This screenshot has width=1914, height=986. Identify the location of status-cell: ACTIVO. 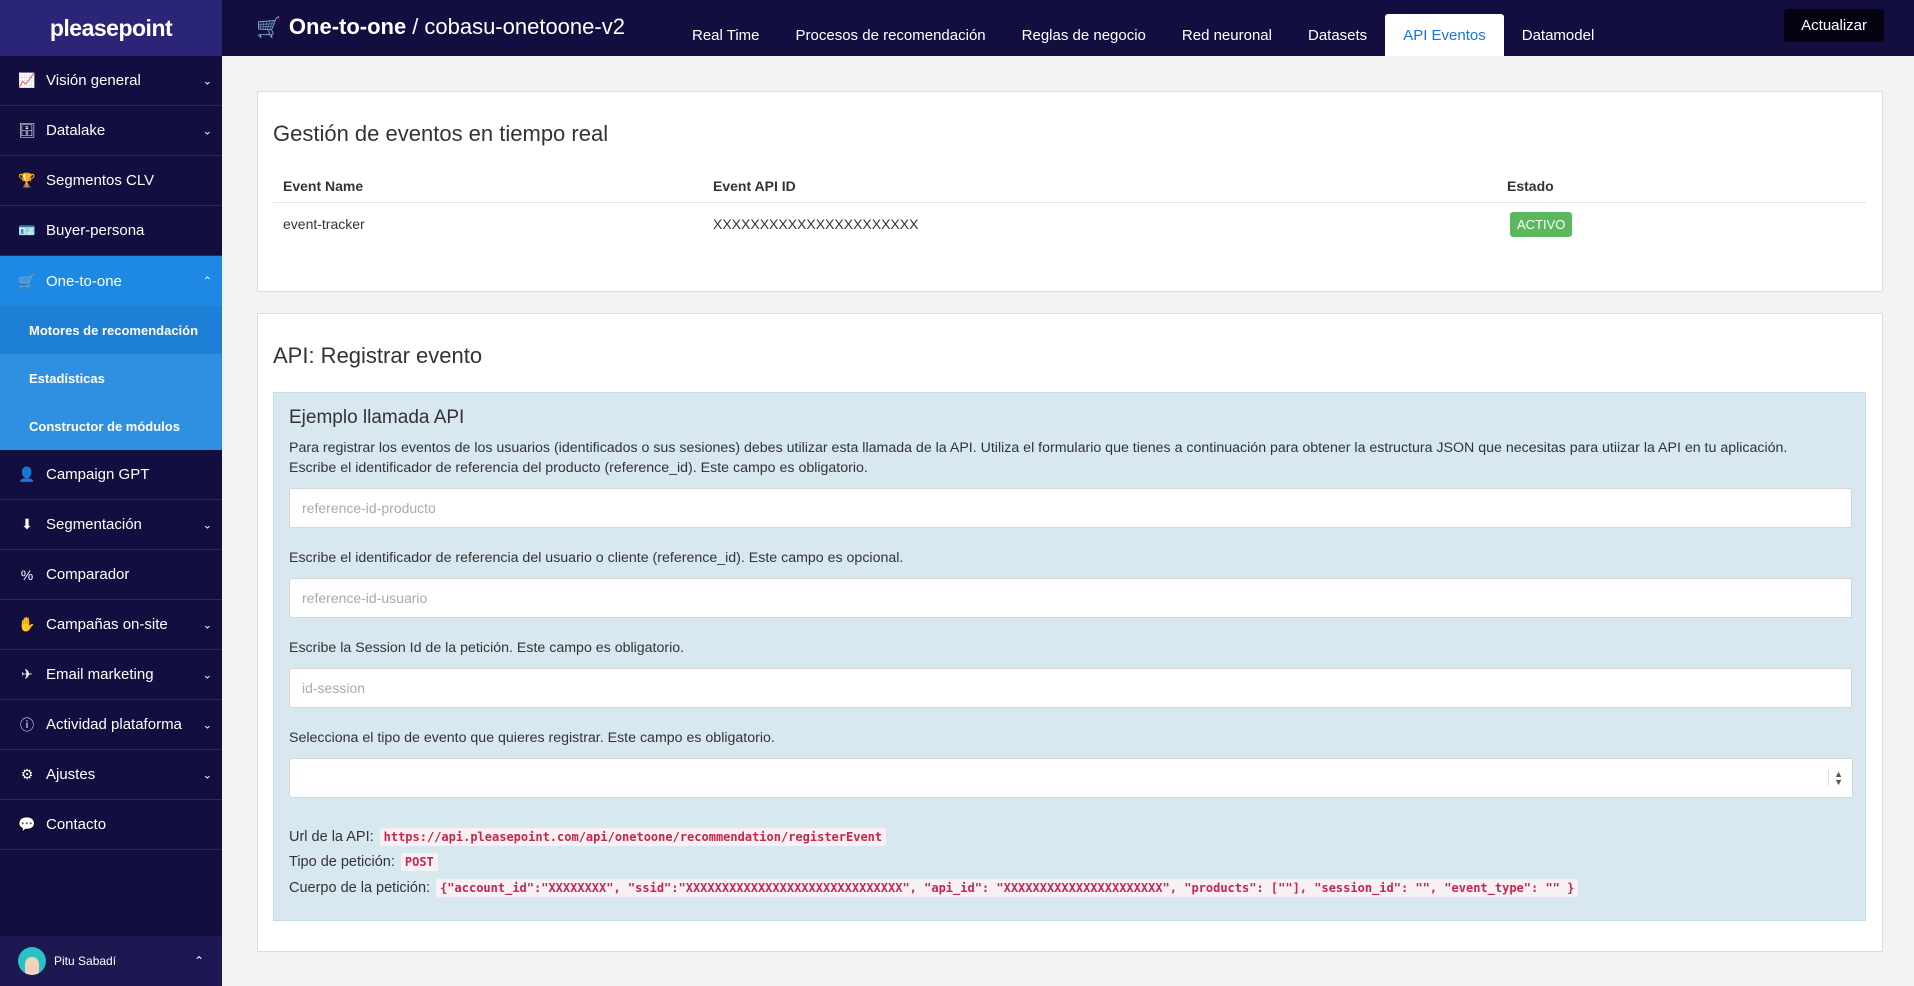
(1681, 224).